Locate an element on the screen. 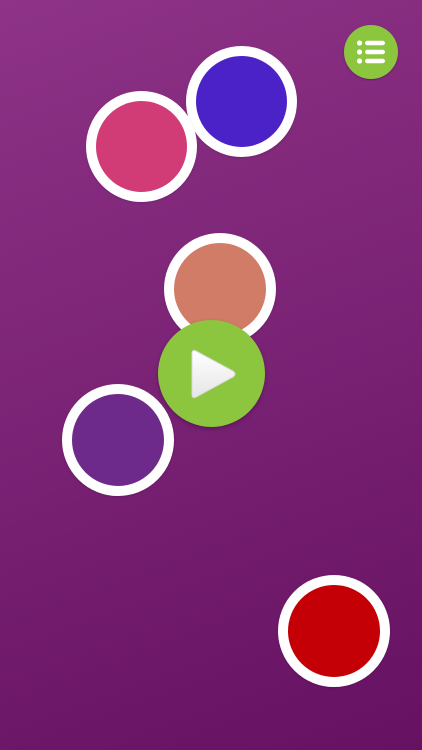 Image resolution: width=422 pixels, height=750 pixels. menu-button is located at coordinates (371, 52).